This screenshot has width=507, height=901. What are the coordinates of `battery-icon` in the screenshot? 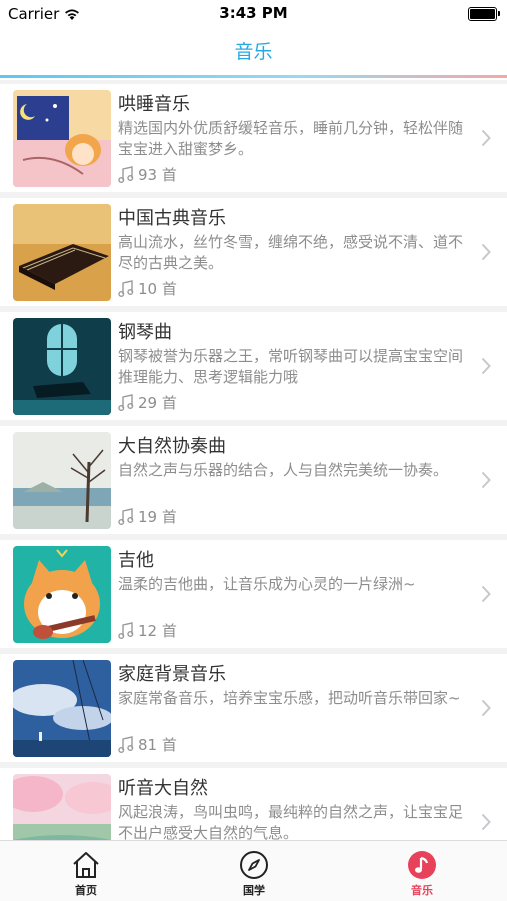 It's located at (484, 14).